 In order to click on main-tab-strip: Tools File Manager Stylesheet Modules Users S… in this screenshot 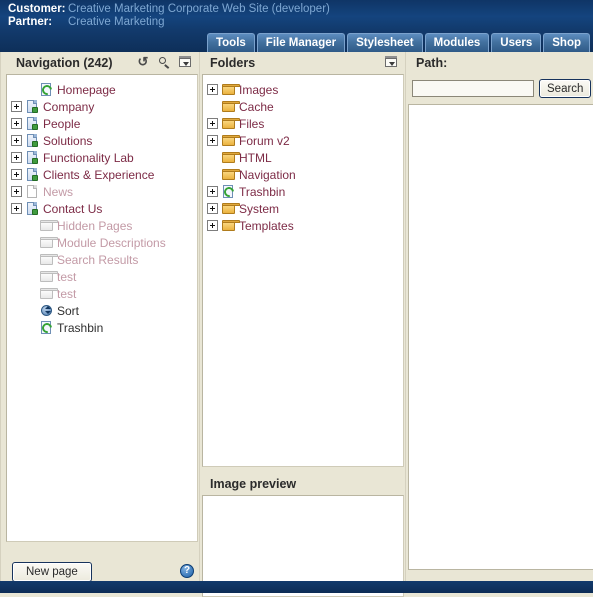, I will do `click(296, 41)`.